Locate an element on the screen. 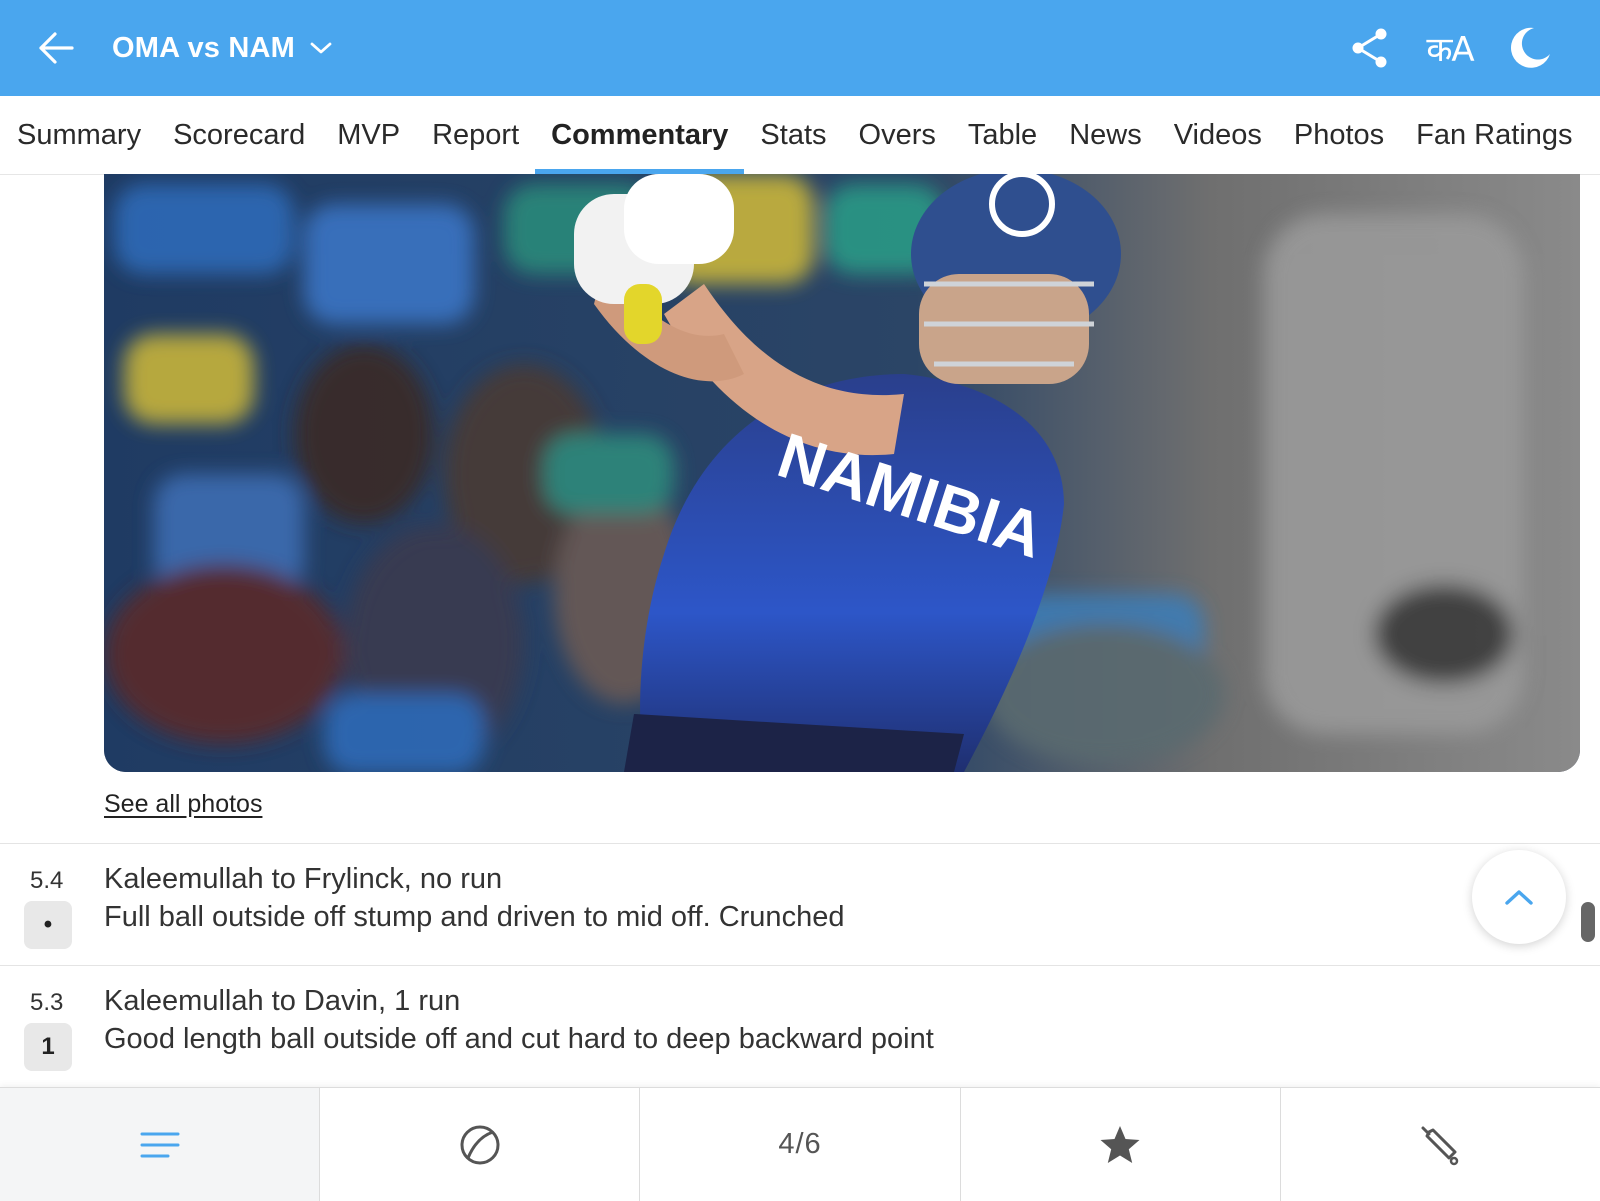 This screenshot has height=1201, width=1600. match-title: OMA vs NAM is located at coordinates (203, 47).